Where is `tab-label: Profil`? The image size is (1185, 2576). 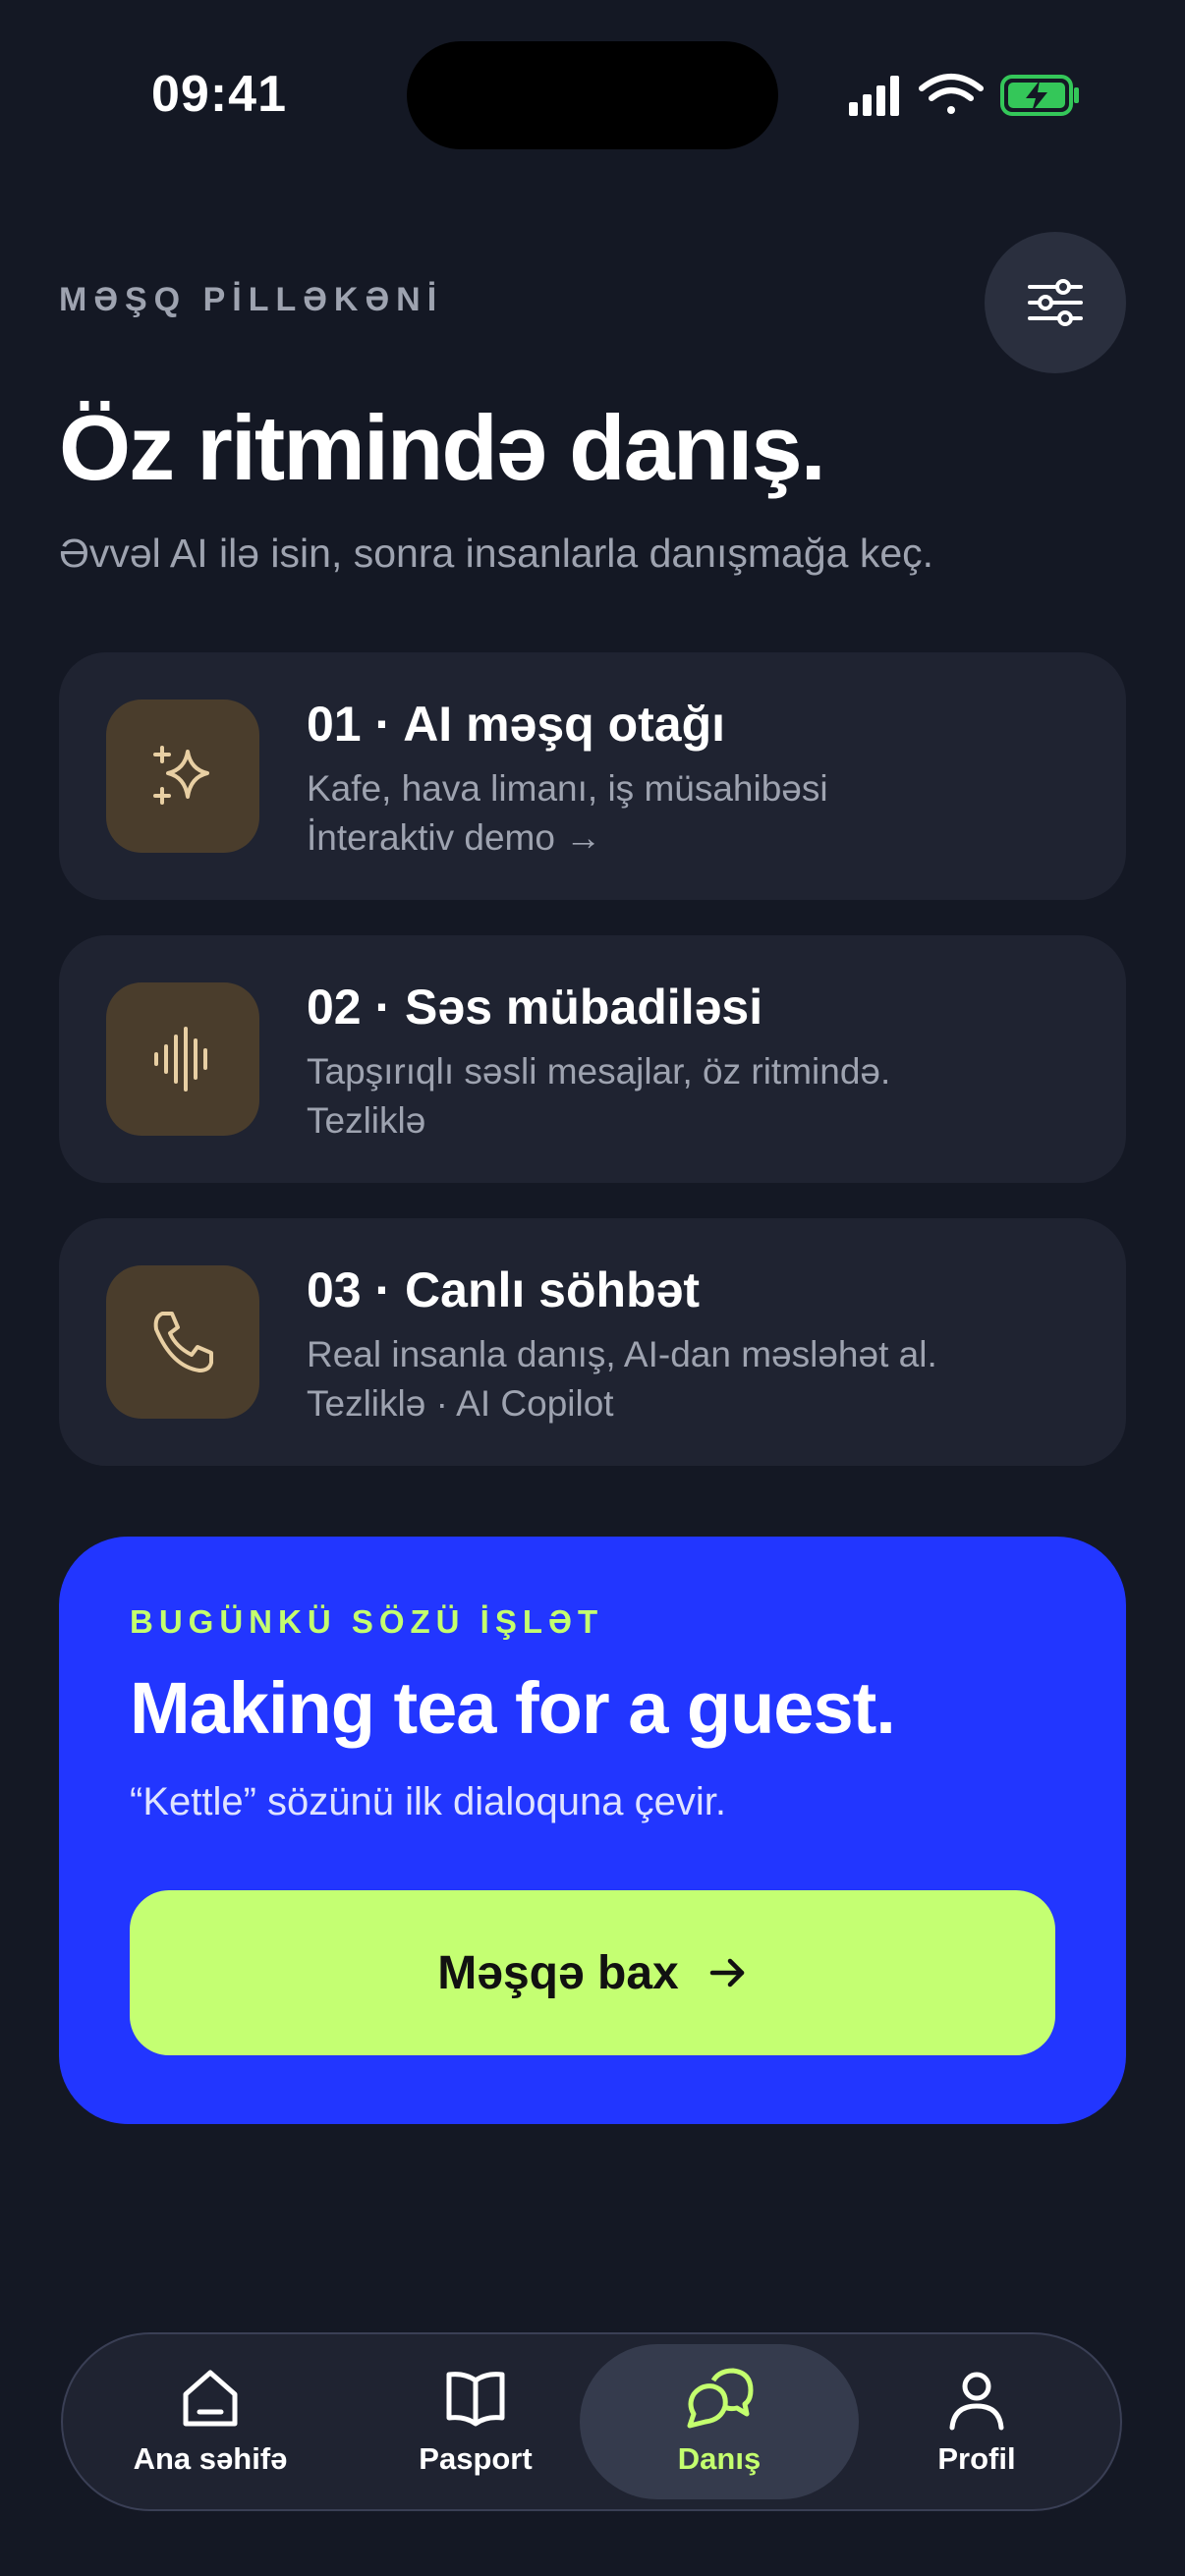 tab-label: Profil is located at coordinates (977, 2458).